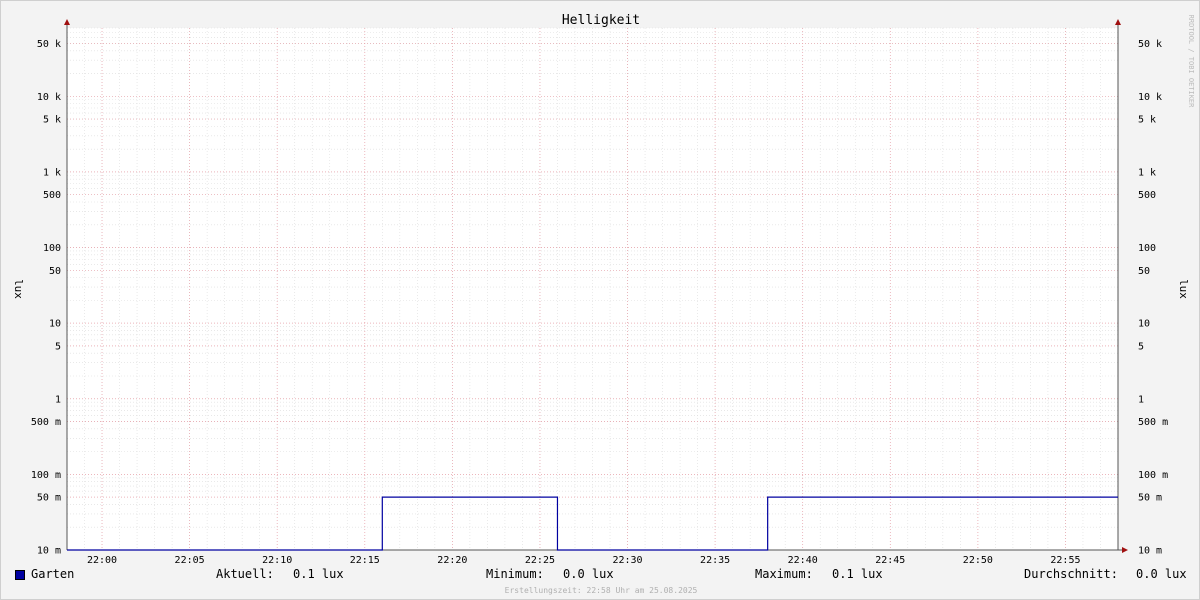 Image resolution: width=1200 pixels, height=600 pixels. I want to click on y-tick-label-right: 1, so click(1141, 399).